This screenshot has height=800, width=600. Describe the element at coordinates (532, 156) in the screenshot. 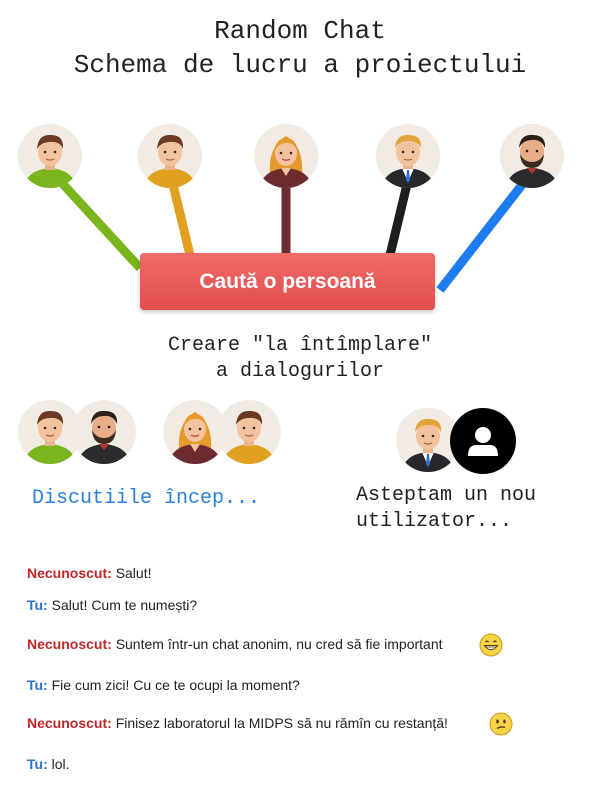

I see `avatar-man-beard-icon` at that location.